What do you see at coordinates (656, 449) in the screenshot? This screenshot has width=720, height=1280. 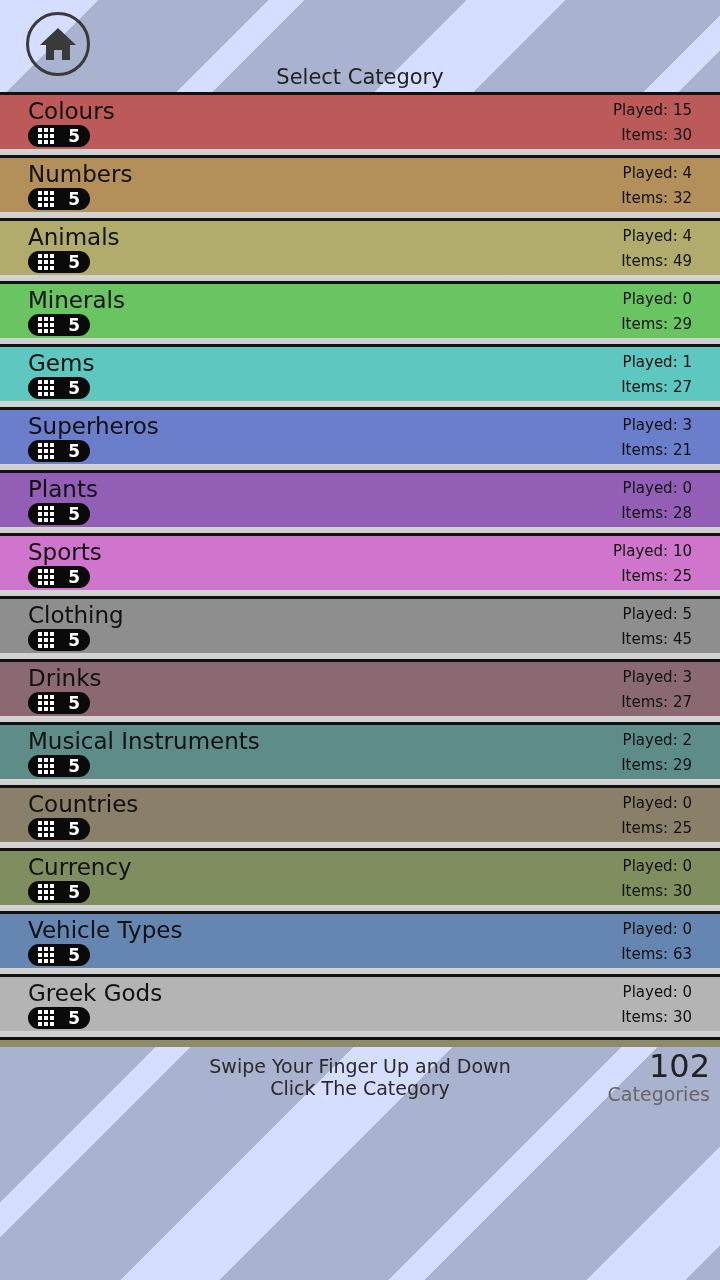 I see `item-count: Items: 21` at bounding box center [656, 449].